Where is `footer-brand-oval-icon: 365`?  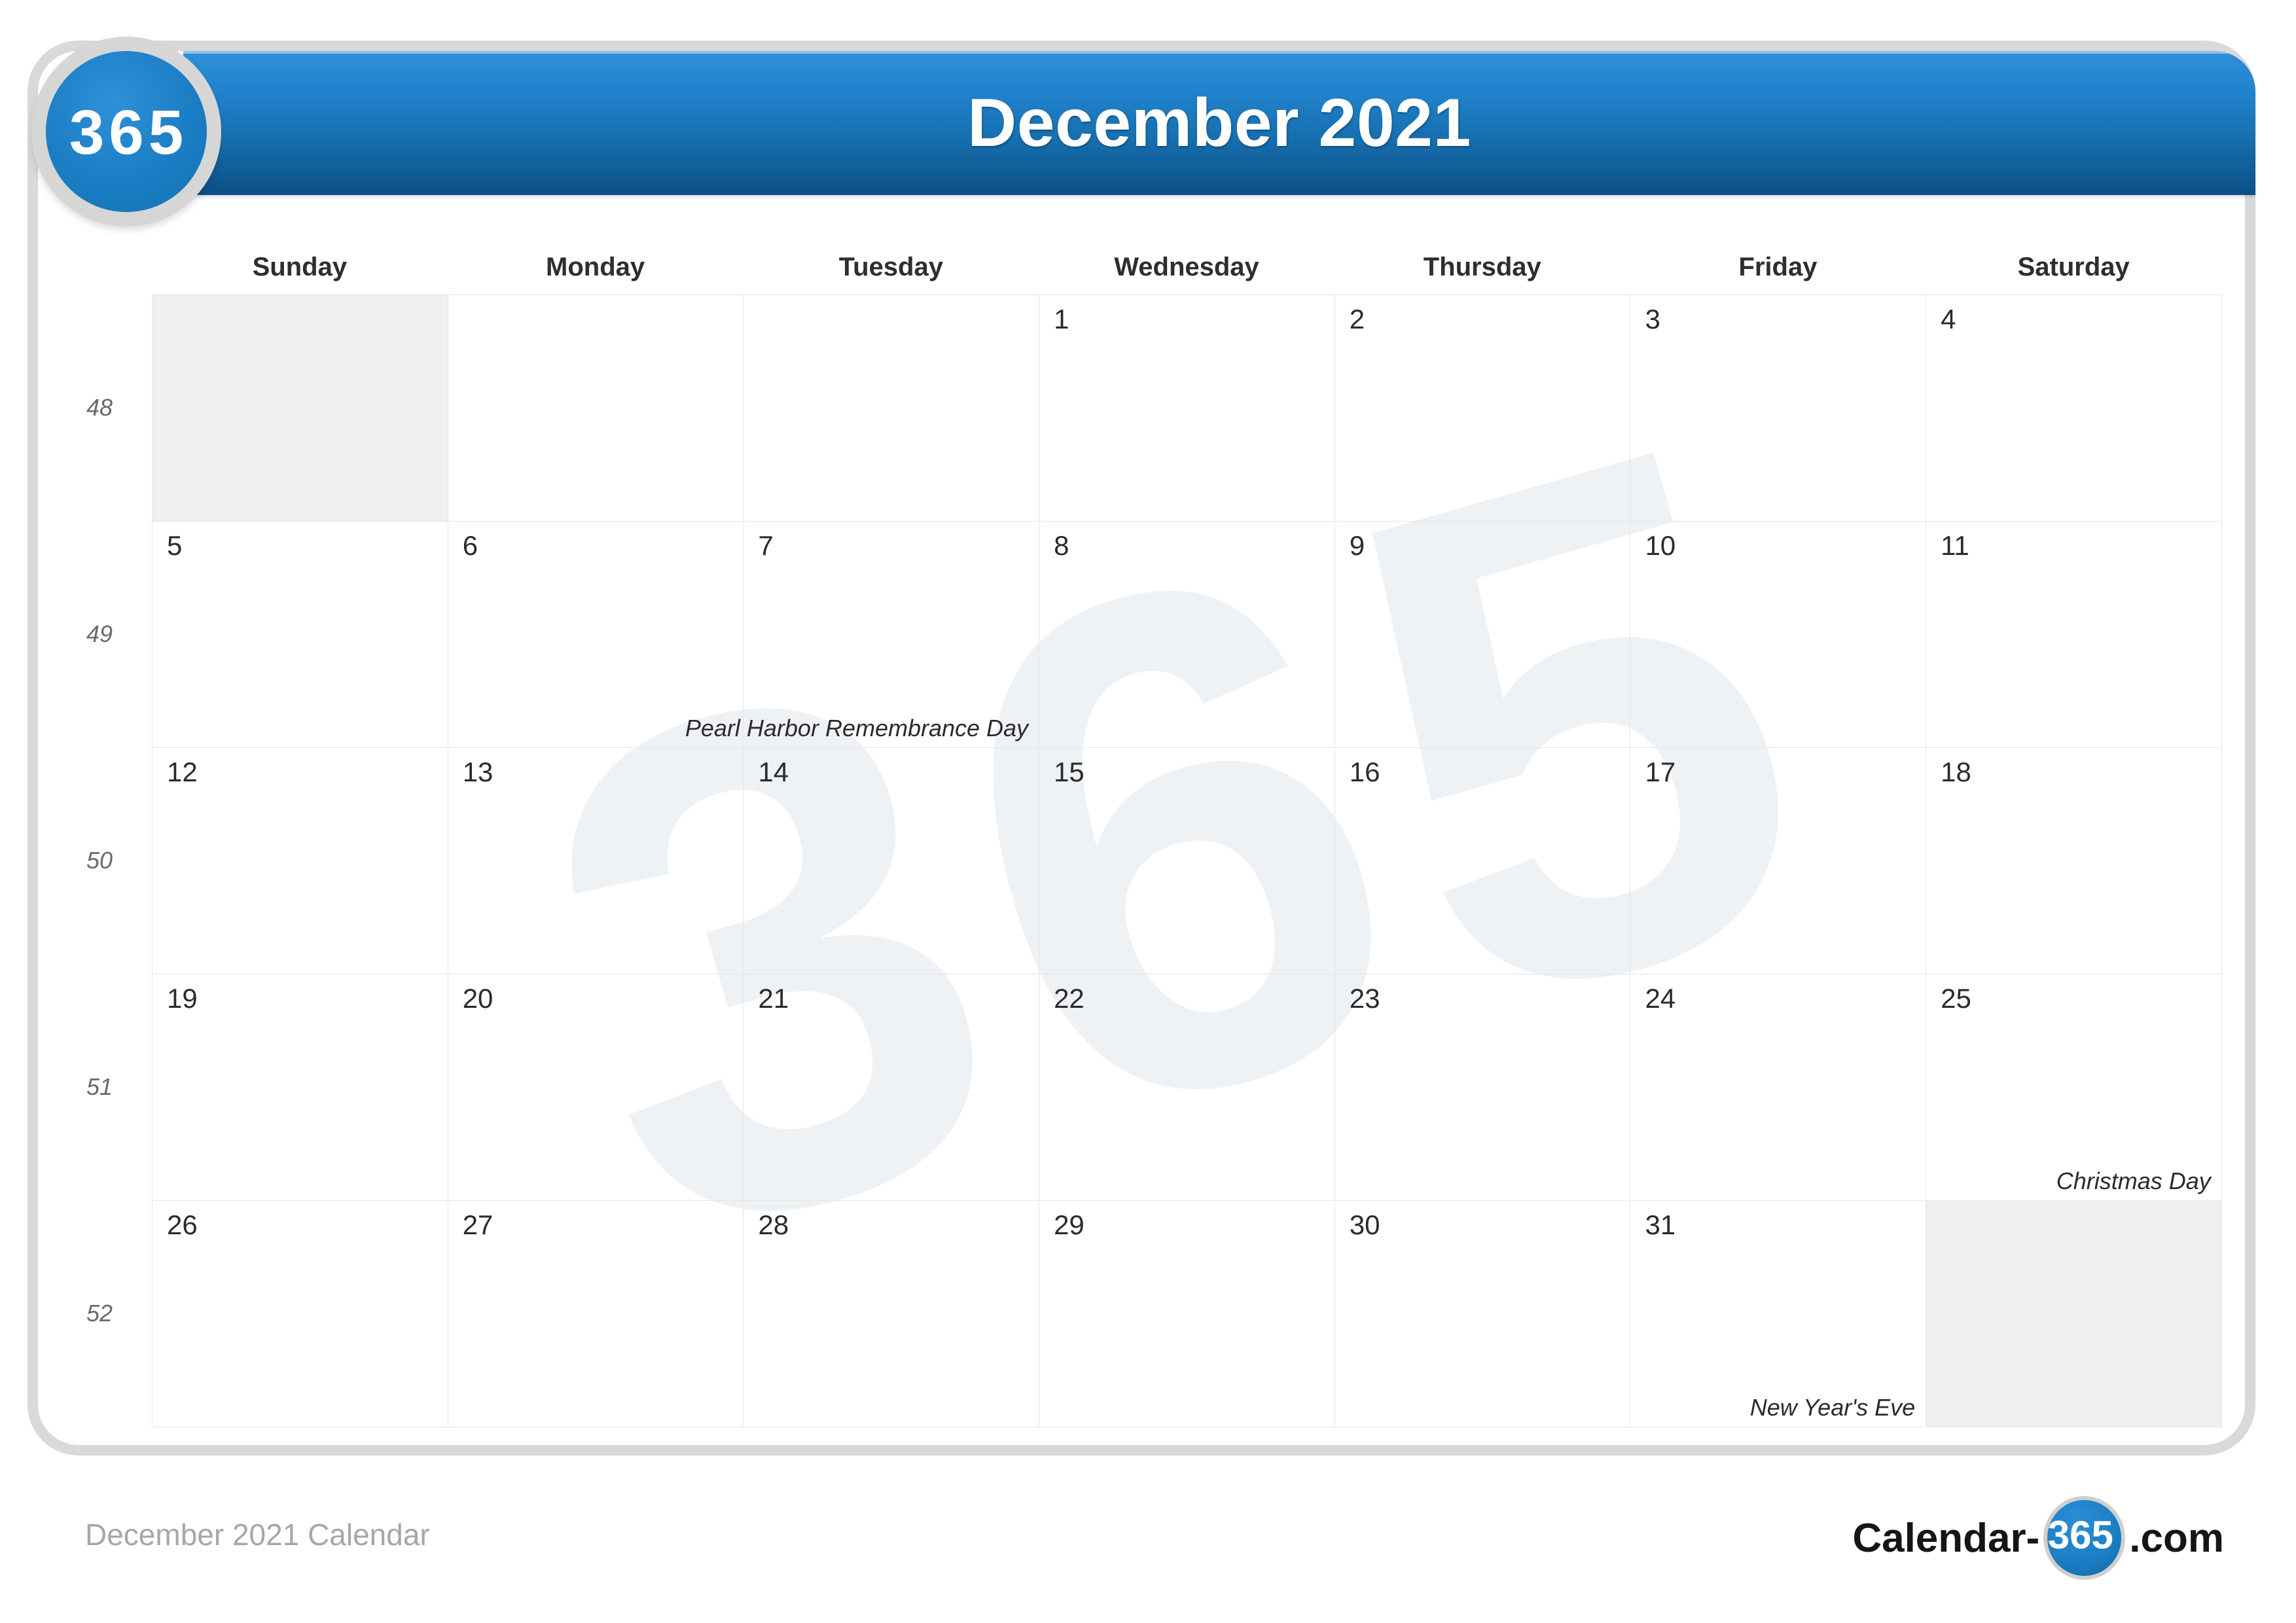 footer-brand-oval-icon: 365 is located at coordinates (2084, 1538).